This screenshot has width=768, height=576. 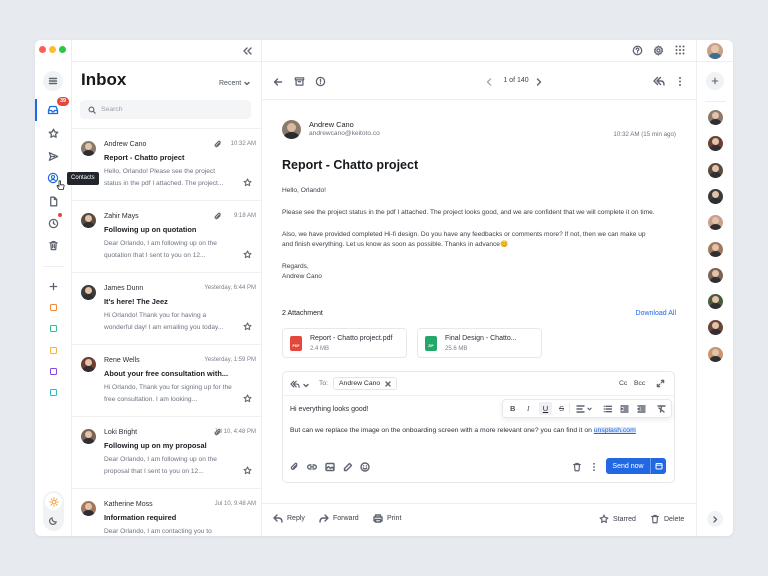 I want to click on label-purple, so click(x=53, y=371).